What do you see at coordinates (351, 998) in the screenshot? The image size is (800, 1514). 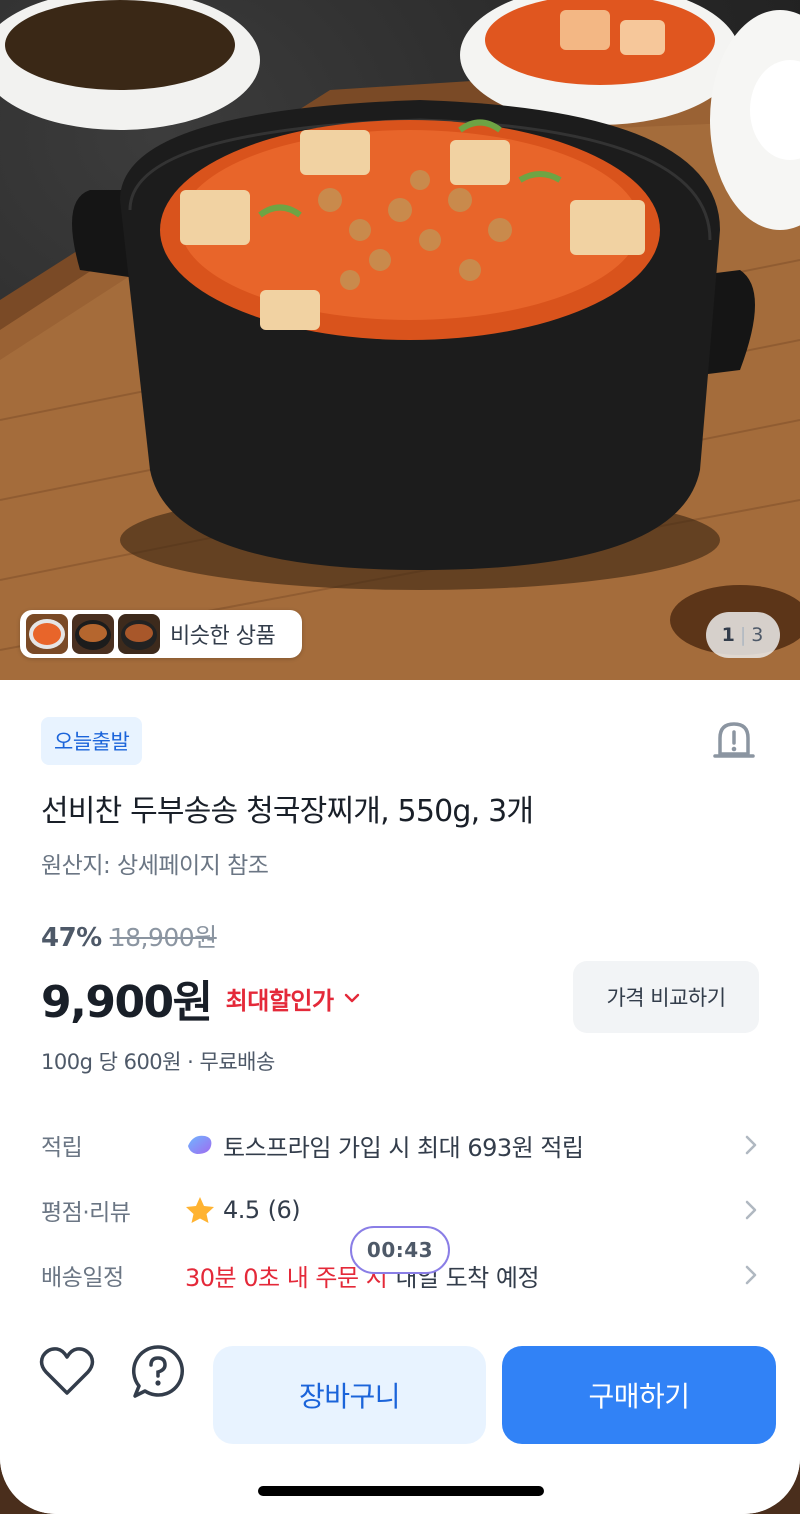 I see `chevron-down-icon` at bounding box center [351, 998].